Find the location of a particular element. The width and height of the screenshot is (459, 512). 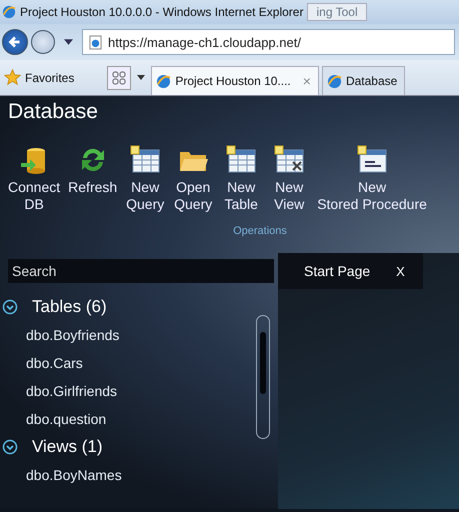

section-header: Tables (6) is located at coordinates (69, 307).